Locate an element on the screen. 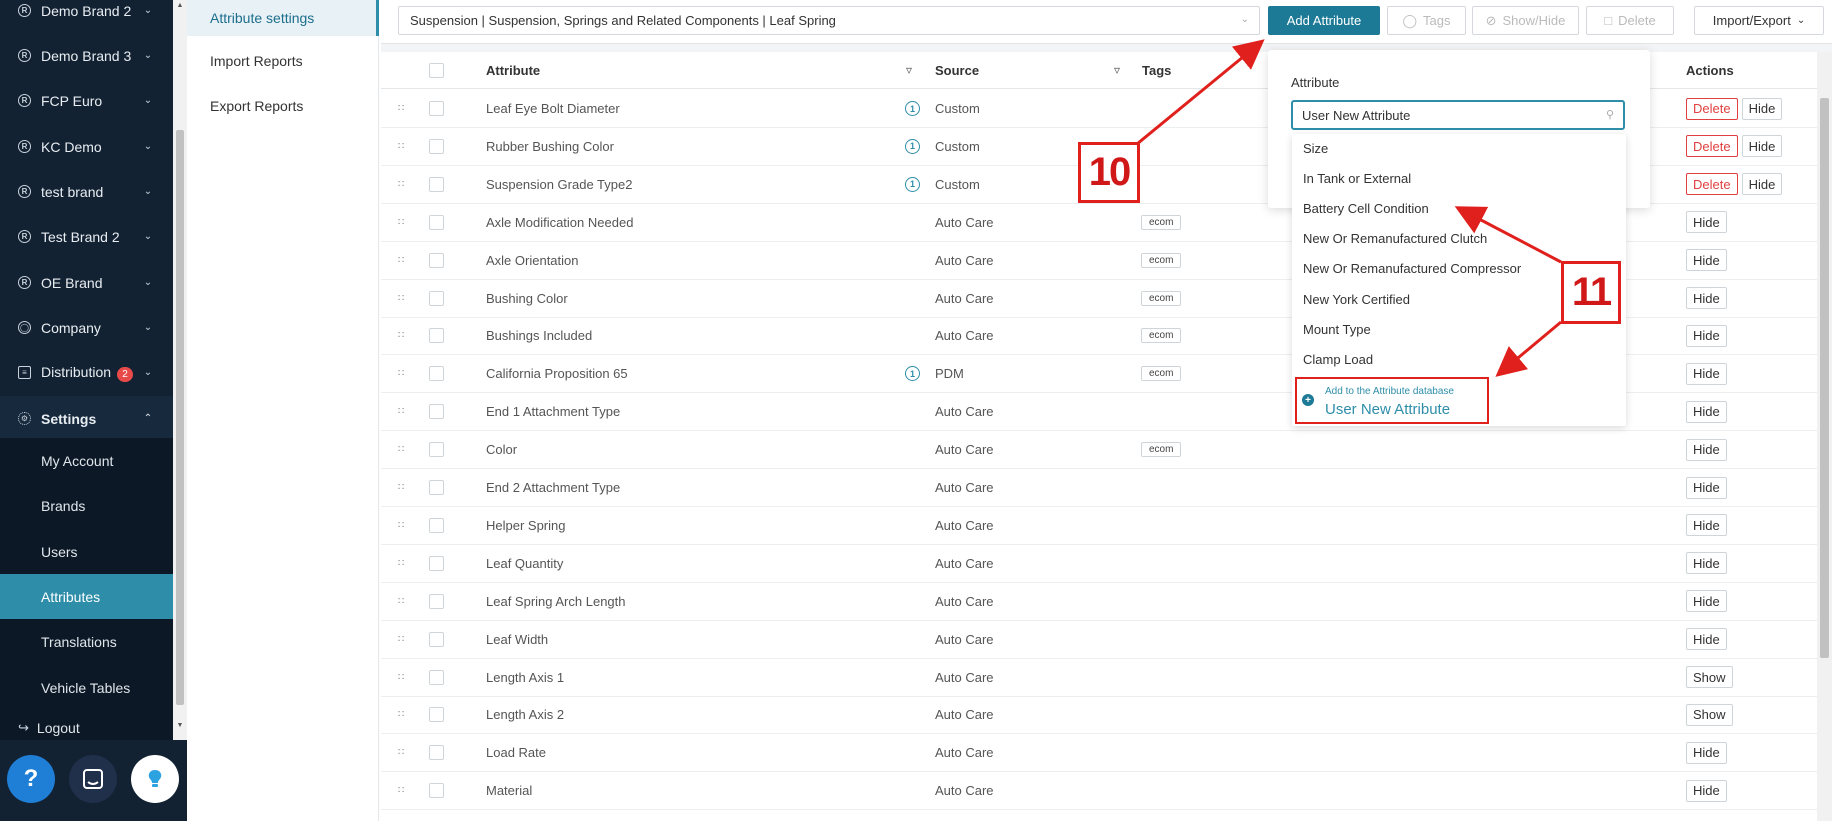 The image size is (1832, 821). help-icon: ? is located at coordinates (31, 779).